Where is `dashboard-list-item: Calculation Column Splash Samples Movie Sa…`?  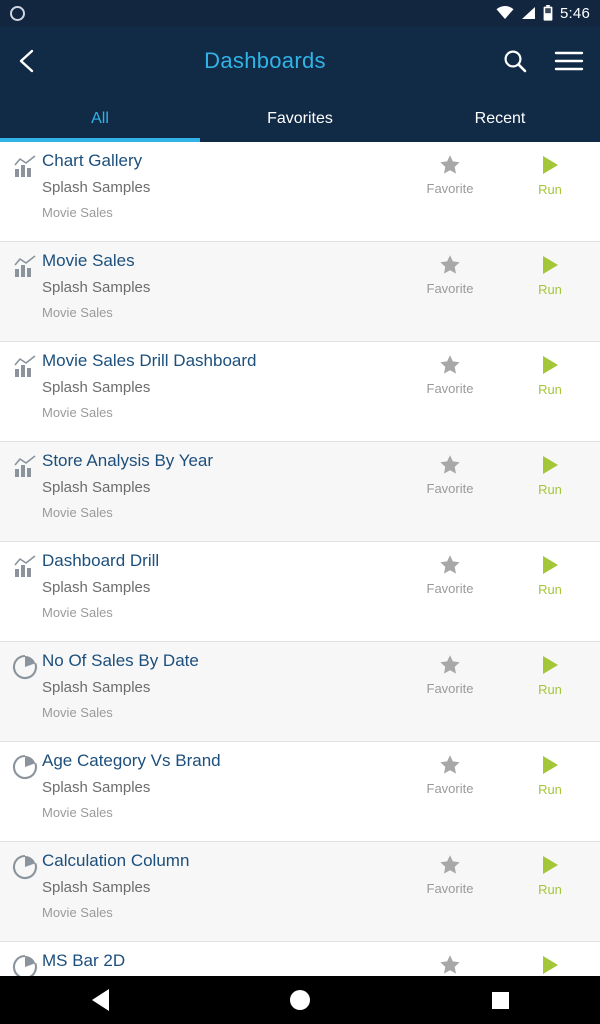
dashboard-list-item: Calculation Column Splash Samples Movie Sa… is located at coordinates (300, 892).